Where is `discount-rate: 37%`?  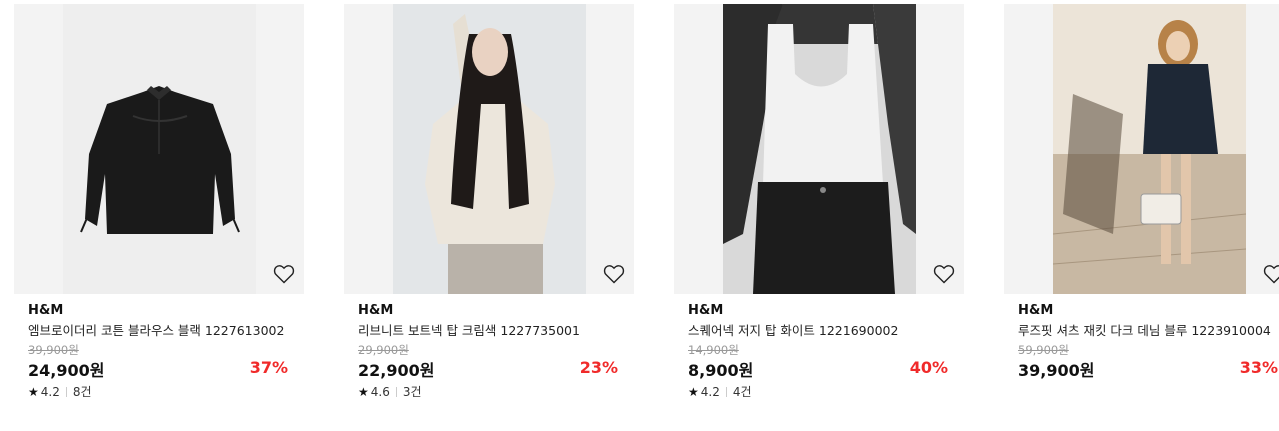
discount-rate: 37% is located at coordinates (268, 367).